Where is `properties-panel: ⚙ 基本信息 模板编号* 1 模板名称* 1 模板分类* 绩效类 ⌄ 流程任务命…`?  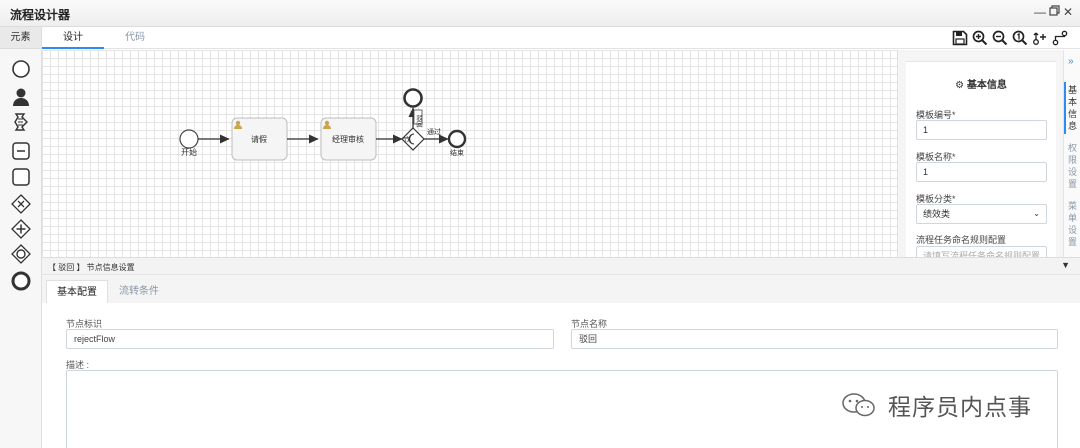
properties-panel: ⚙ 基本信息 模板编号* 1 模板名称* 1 模板分类* 绩效类 ⌄ 流程任务命… is located at coordinates (980, 153).